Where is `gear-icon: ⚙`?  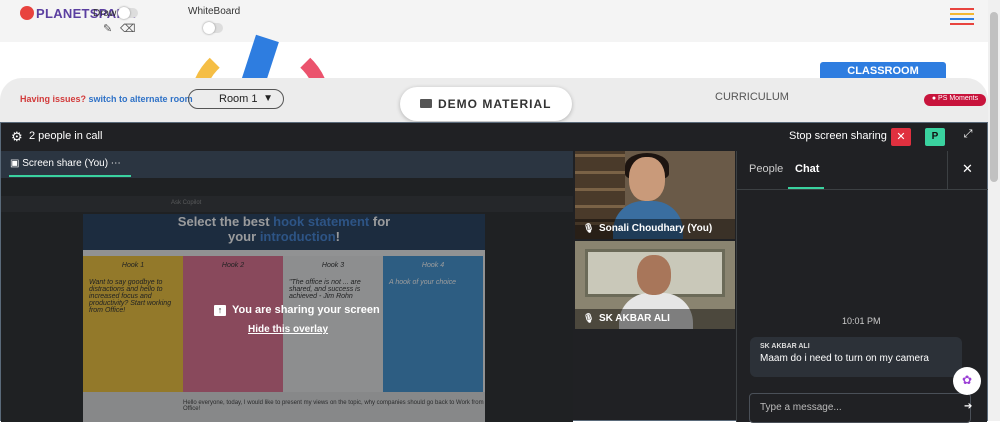
gear-icon: ⚙ is located at coordinates (17, 137).